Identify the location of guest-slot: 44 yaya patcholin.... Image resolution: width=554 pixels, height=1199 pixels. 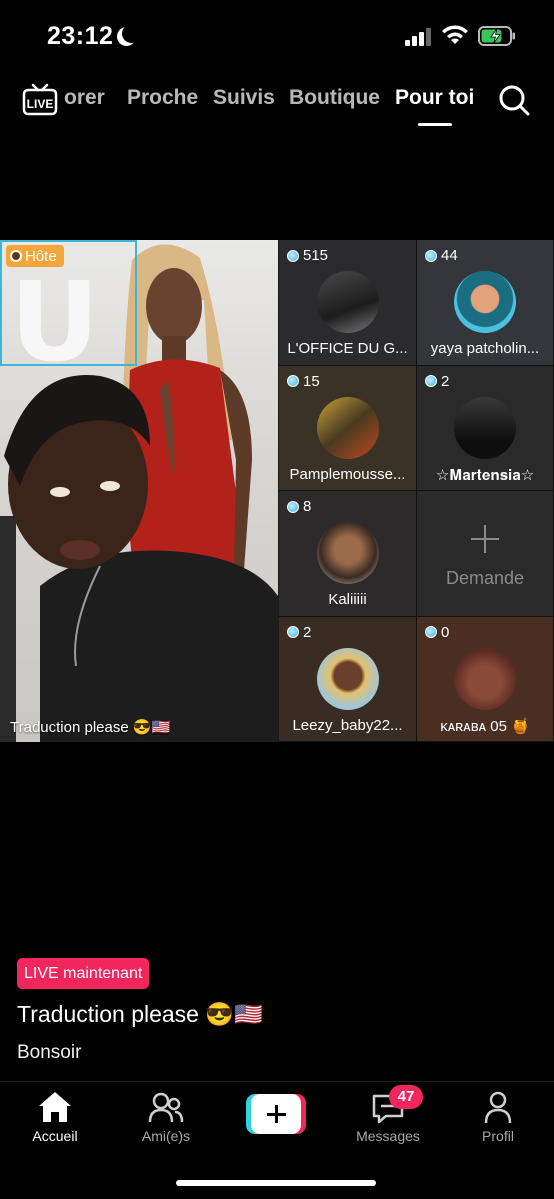
(485, 303).